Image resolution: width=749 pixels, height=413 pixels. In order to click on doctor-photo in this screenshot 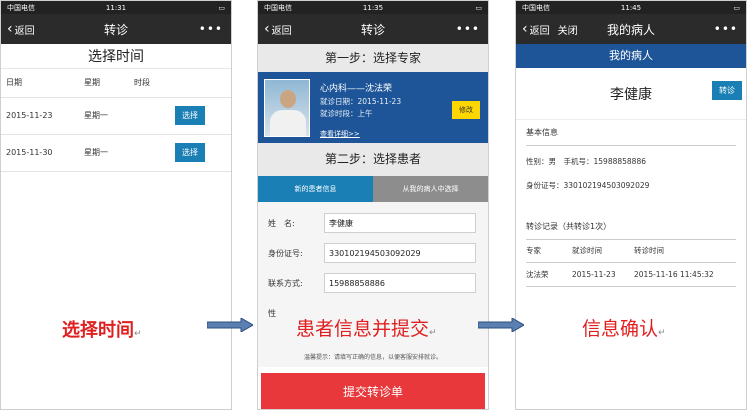, I will do `click(287, 108)`.